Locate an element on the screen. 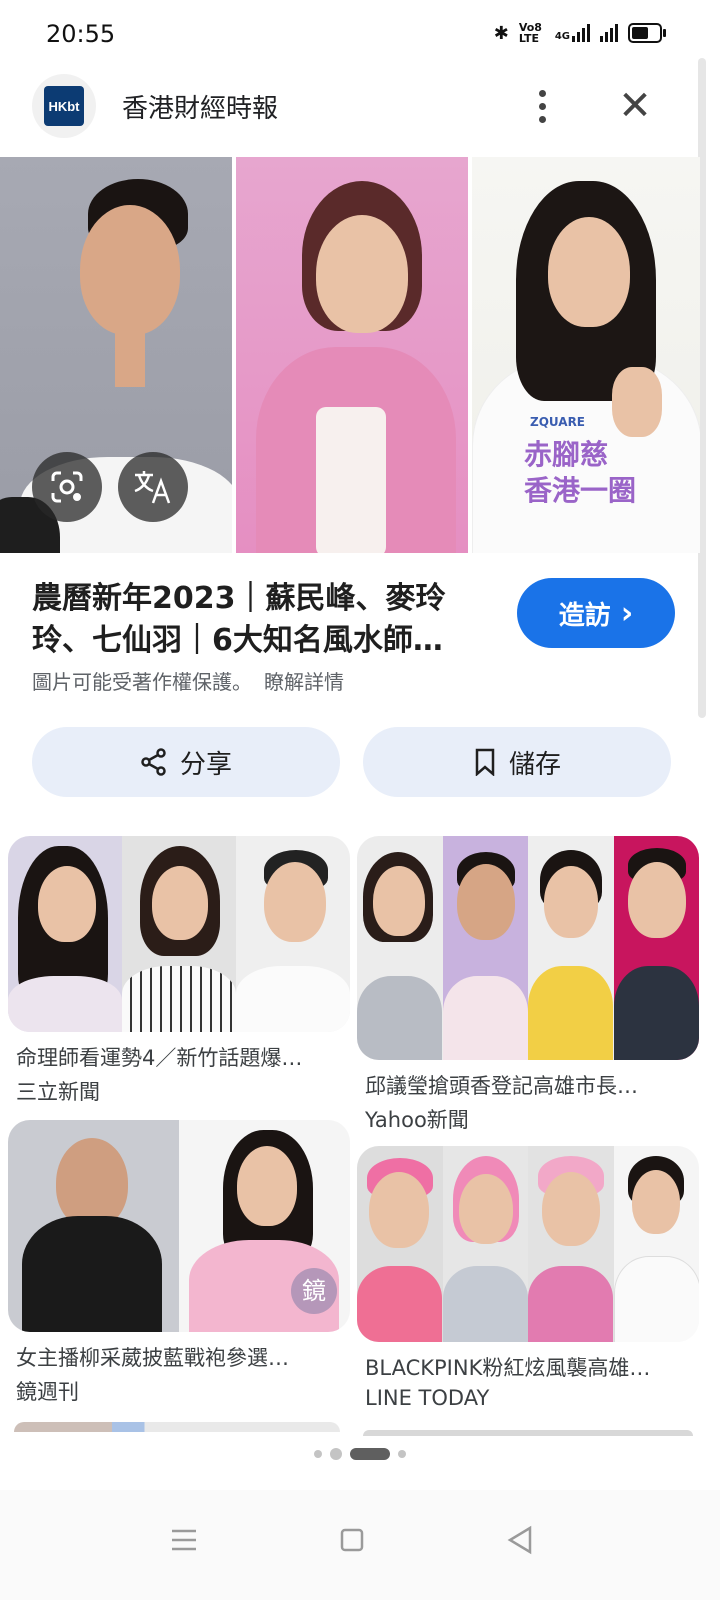 The image size is (720, 1600). related-thumbnail: 鏡 is located at coordinates (179, 1226).